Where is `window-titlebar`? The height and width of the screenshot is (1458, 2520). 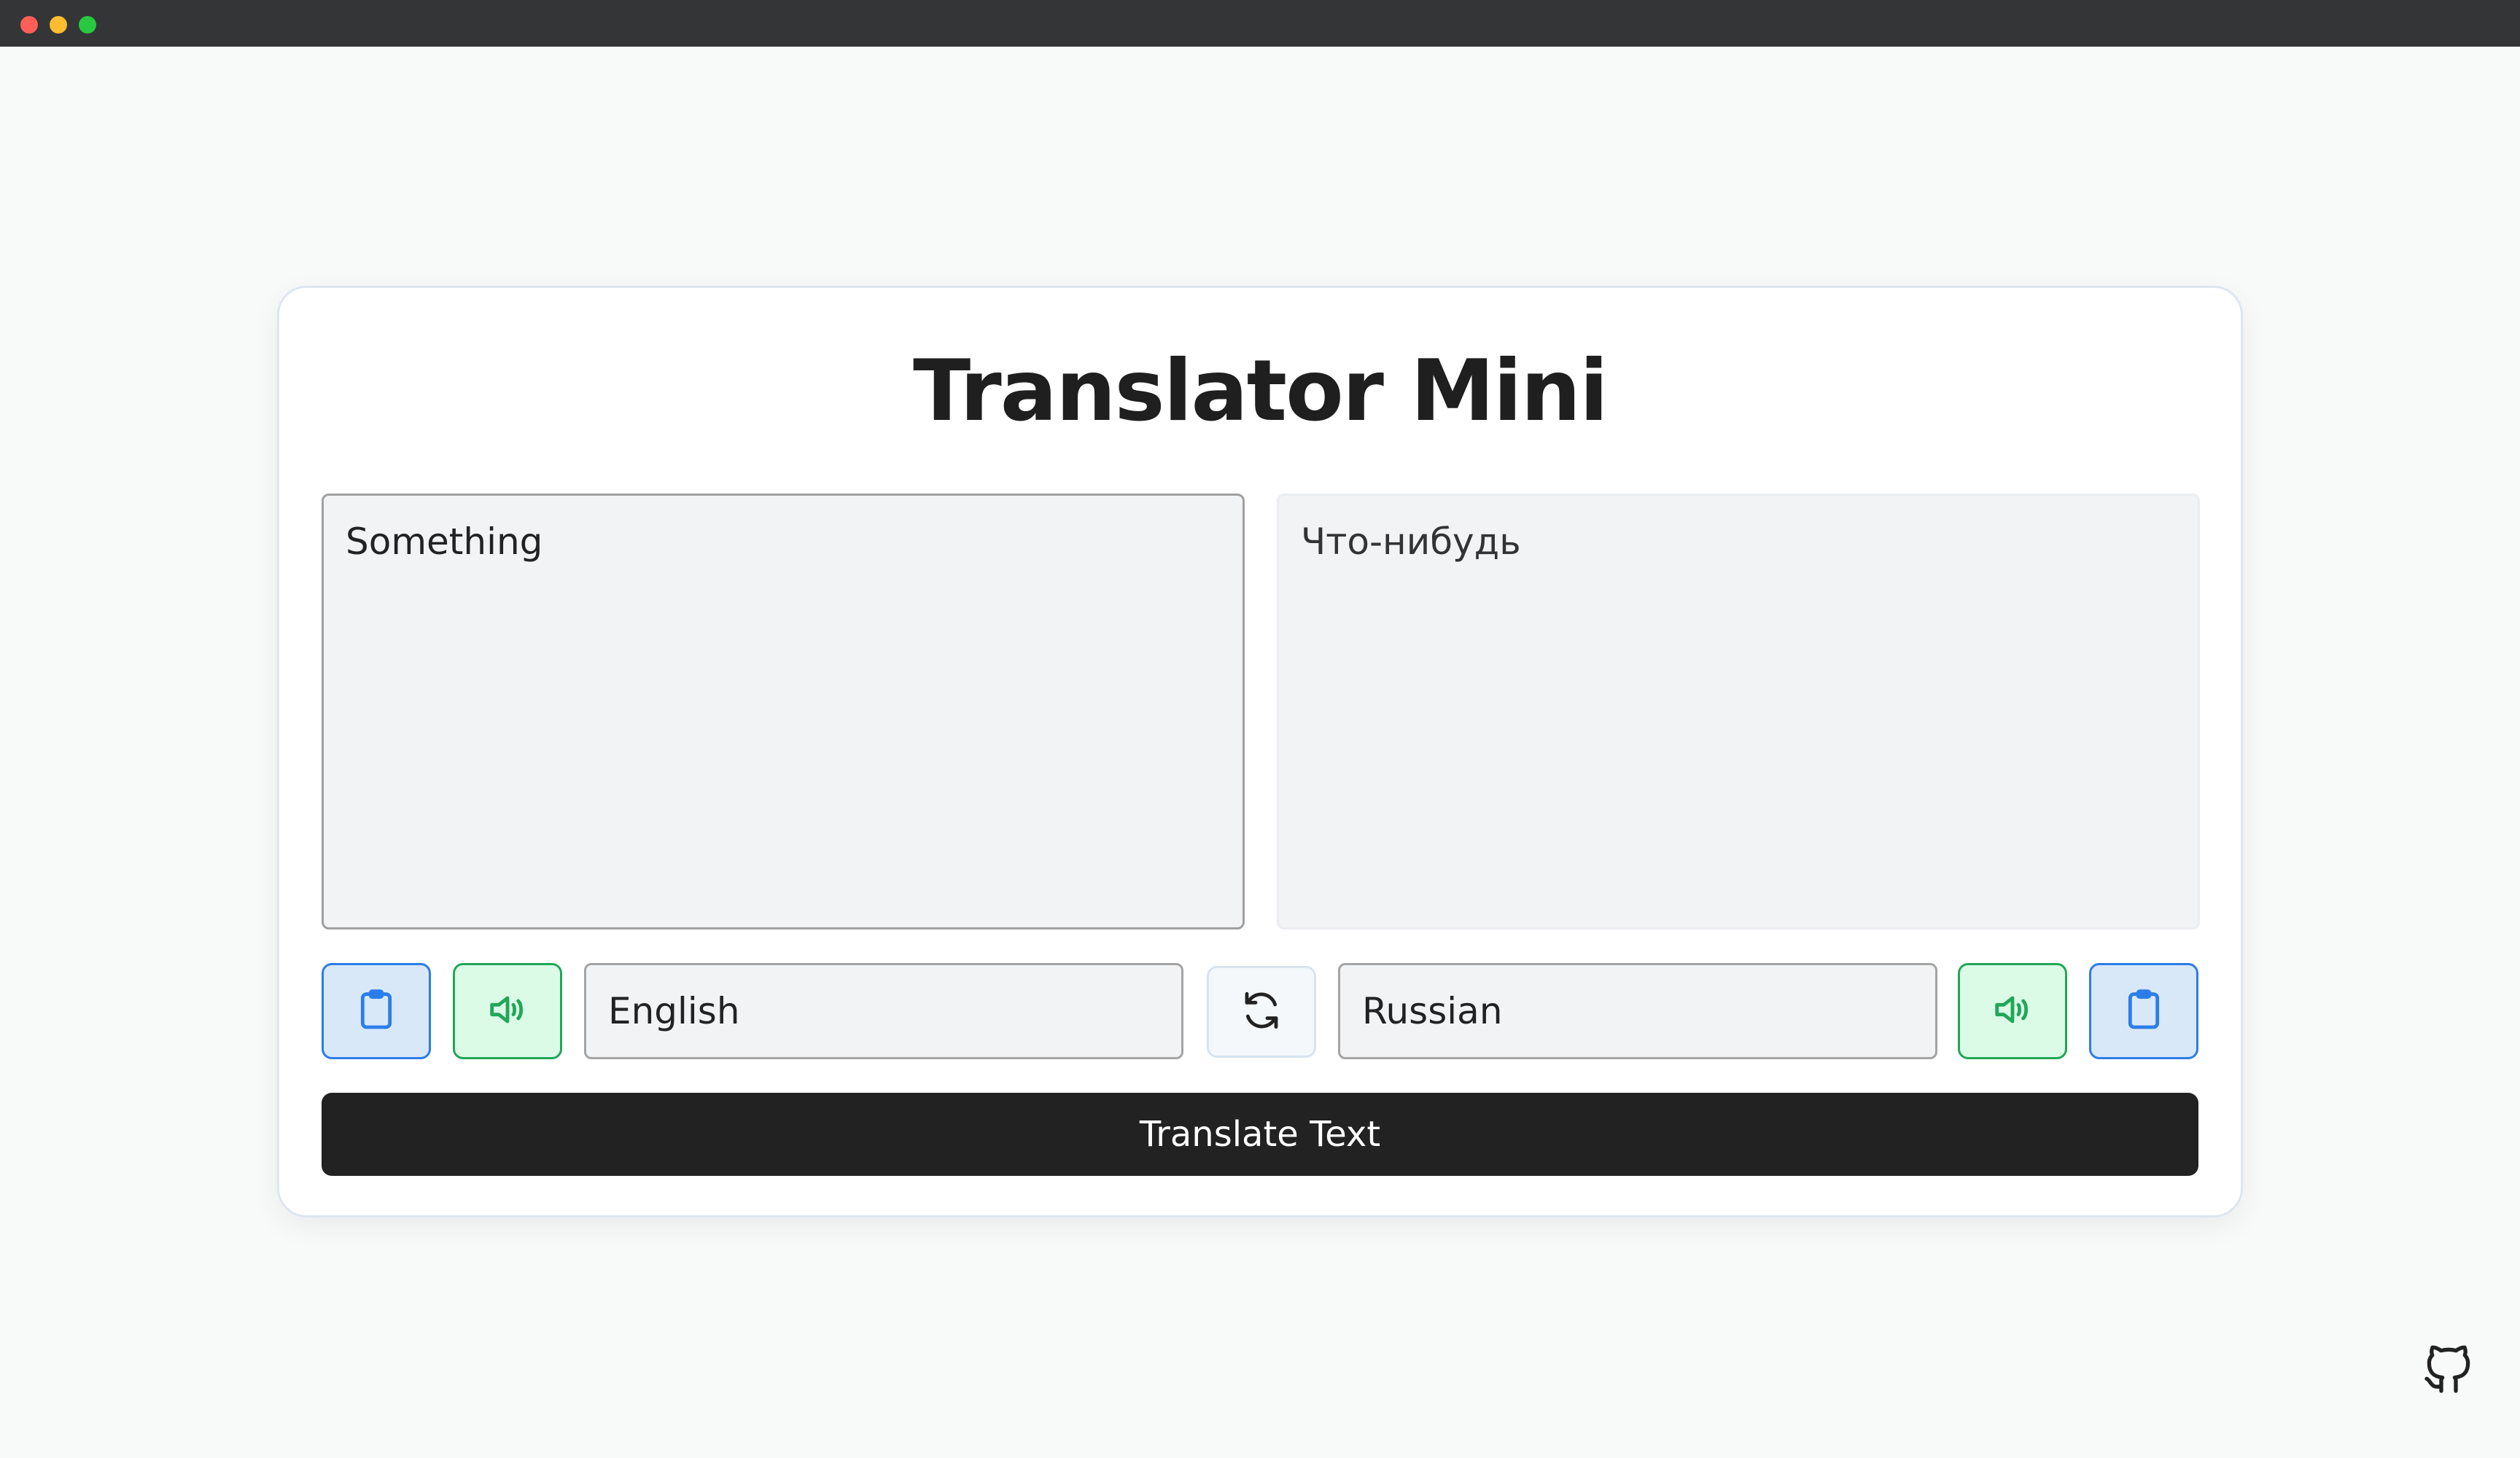 window-titlebar is located at coordinates (1260, 23).